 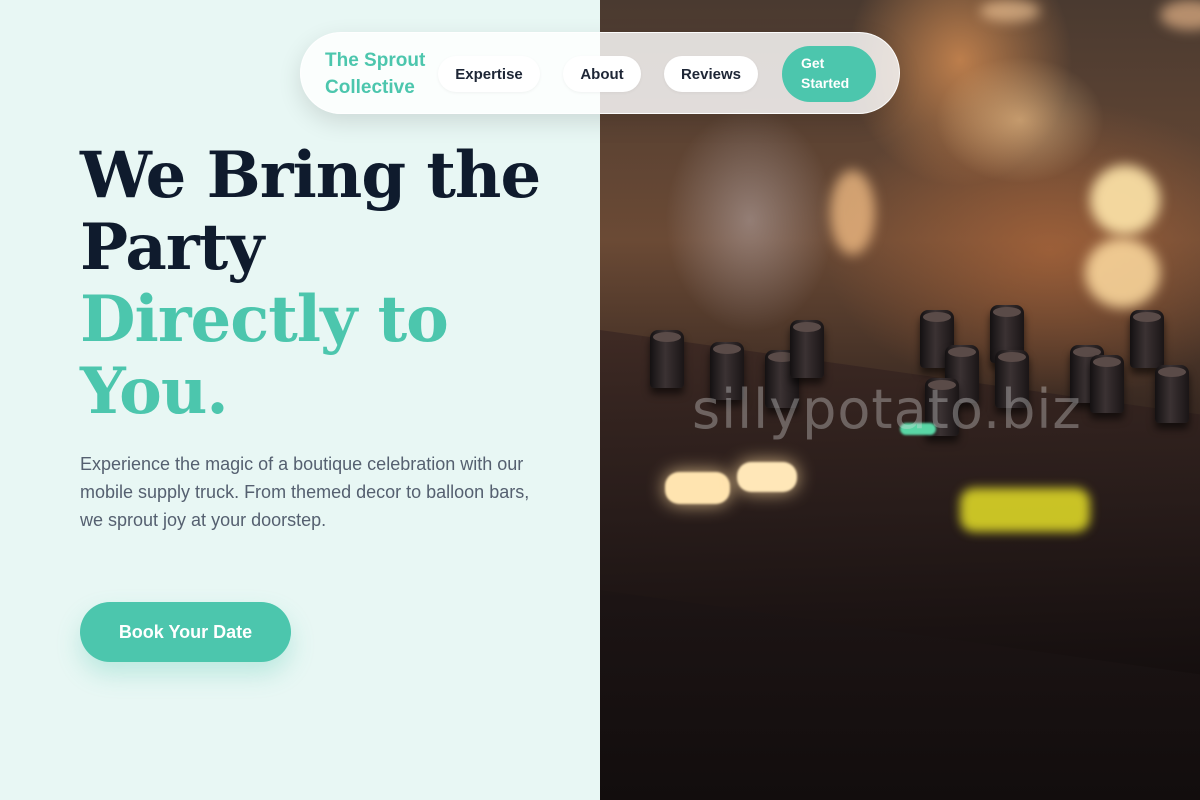 What do you see at coordinates (711, 74) in the screenshot?
I see `nav-link-reviews: Reviews` at bounding box center [711, 74].